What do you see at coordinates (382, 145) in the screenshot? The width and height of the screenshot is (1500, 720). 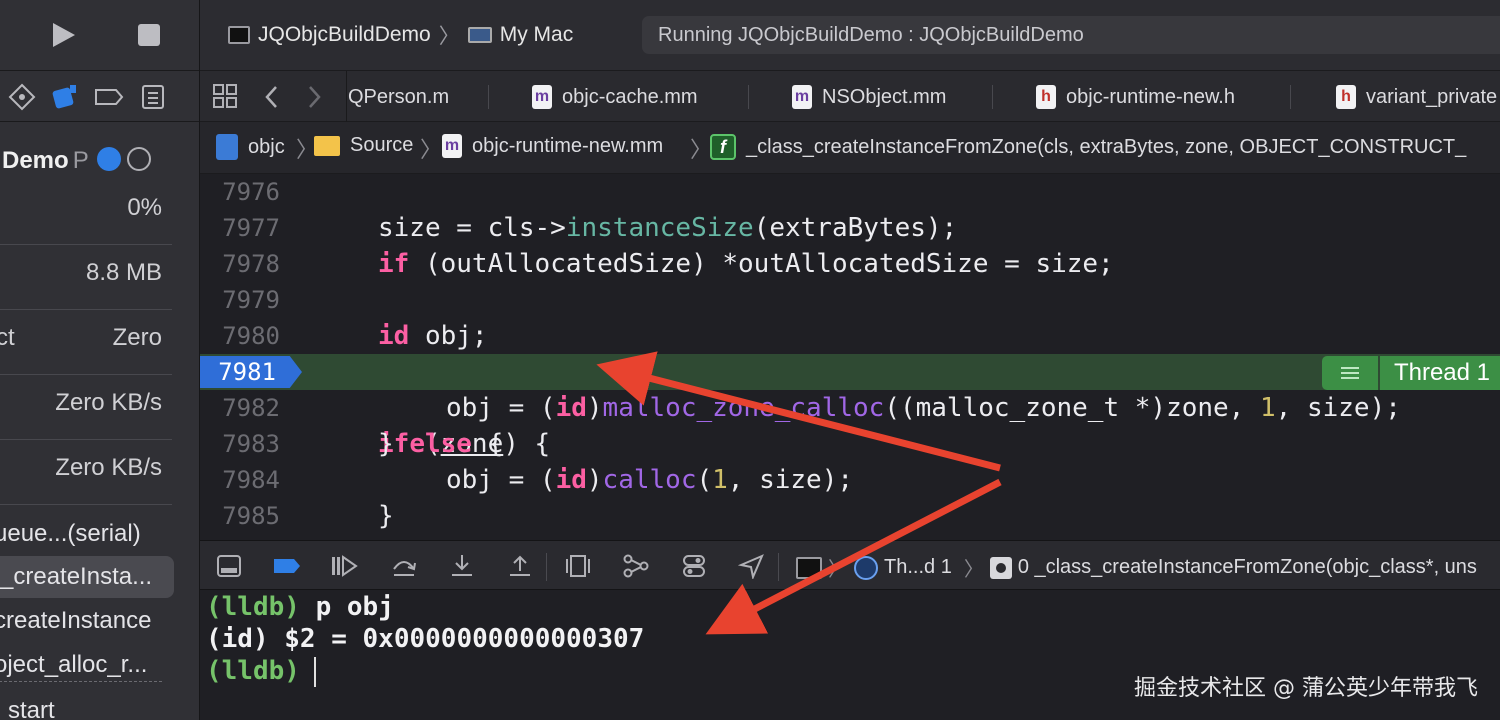 I see `breadcrumb-label: Source` at bounding box center [382, 145].